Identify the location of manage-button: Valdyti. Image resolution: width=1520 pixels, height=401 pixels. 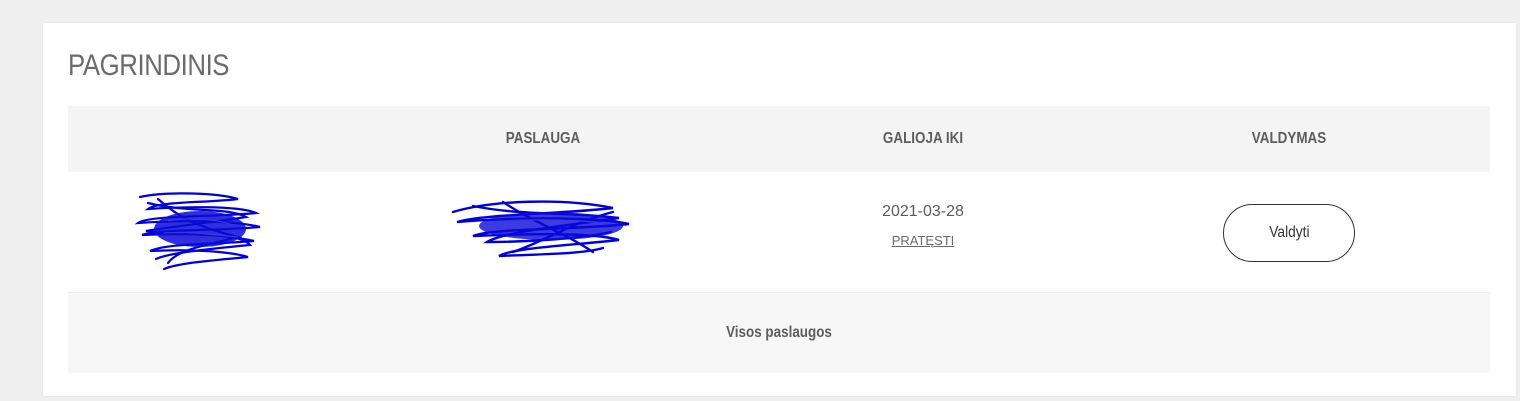
(1289, 233).